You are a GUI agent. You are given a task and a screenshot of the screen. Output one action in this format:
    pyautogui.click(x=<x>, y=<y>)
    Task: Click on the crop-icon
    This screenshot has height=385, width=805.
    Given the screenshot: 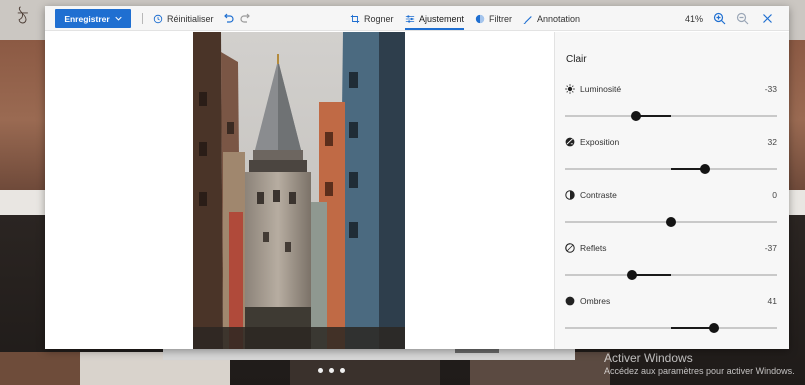 What is the action you would take?
    pyautogui.click(x=355, y=18)
    